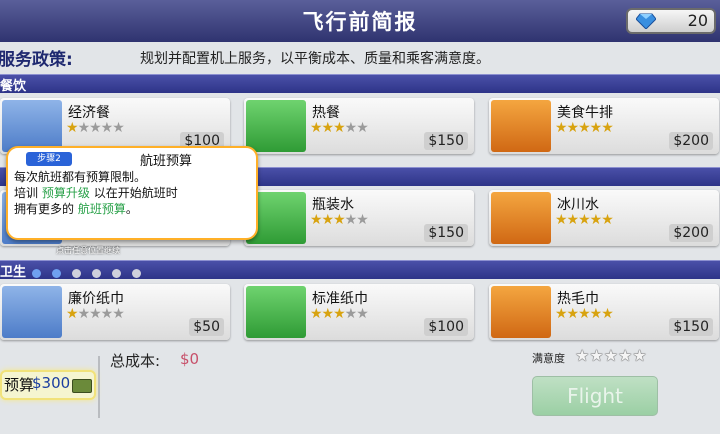  Describe the element at coordinates (19, 385) in the screenshot. I see `budget-label: 预算` at that location.